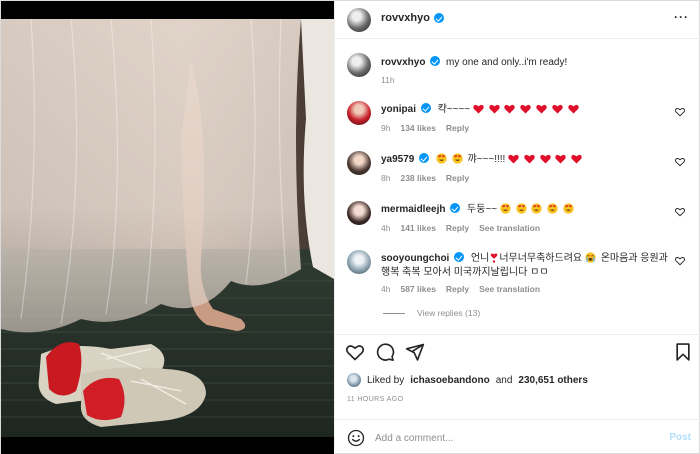  I want to click on post-timestamp: 11 HOURS AGO, so click(375, 399).